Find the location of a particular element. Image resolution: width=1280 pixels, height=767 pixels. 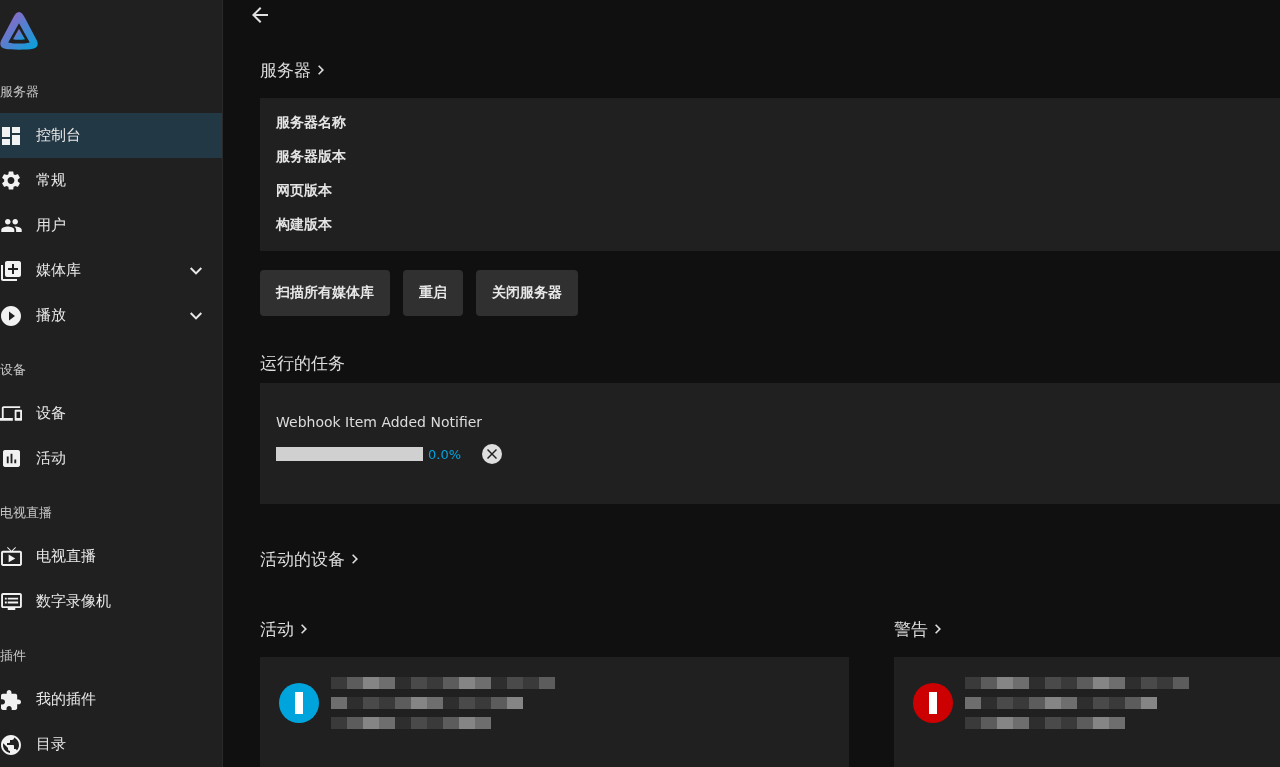

section-title-link: 活动 is located at coordinates (283, 629).